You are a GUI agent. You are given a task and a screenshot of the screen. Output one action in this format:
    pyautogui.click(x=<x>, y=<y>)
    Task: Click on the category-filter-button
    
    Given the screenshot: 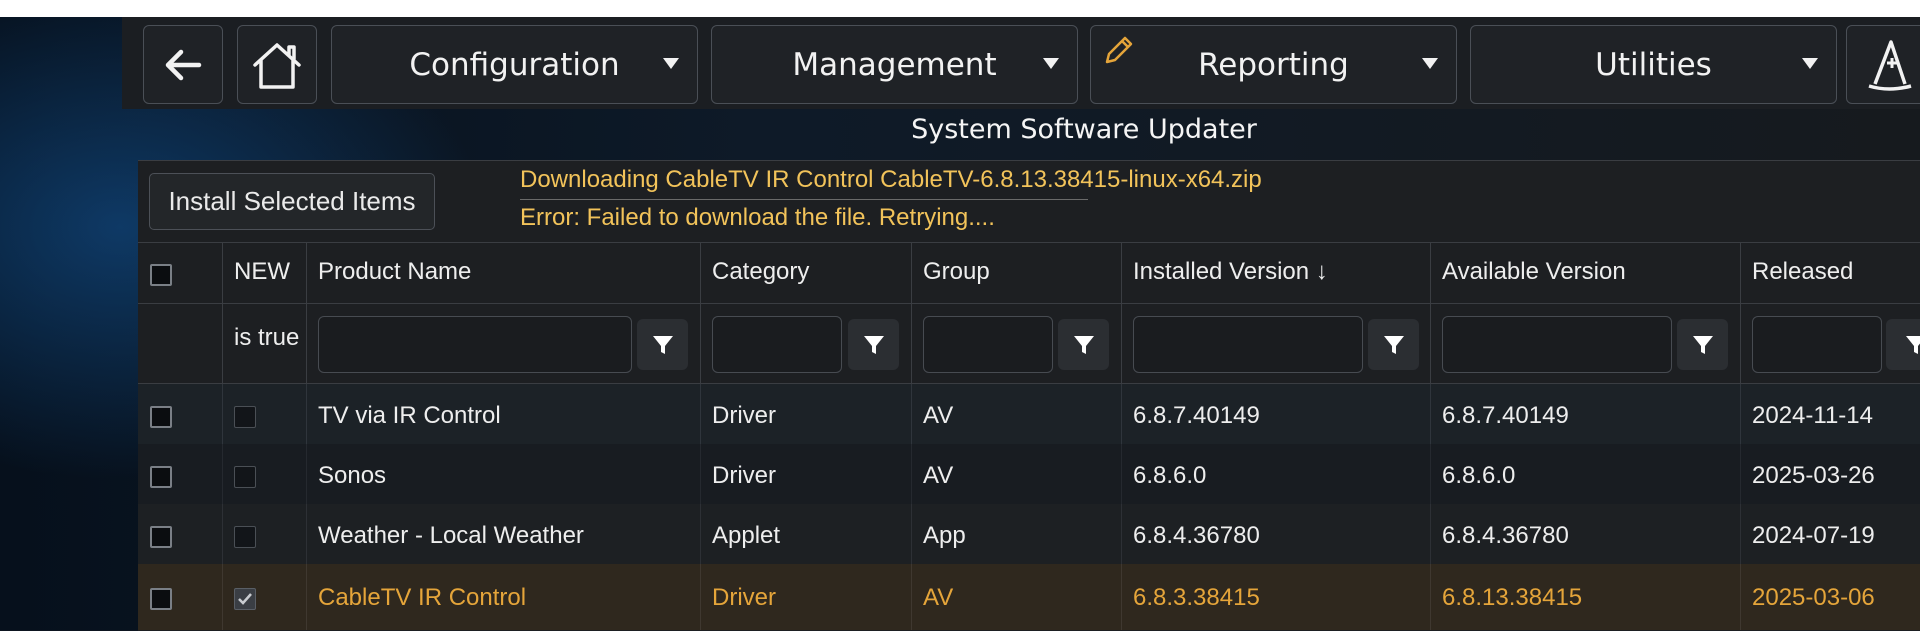 What is the action you would take?
    pyautogui.click(x=873, y=344)
    